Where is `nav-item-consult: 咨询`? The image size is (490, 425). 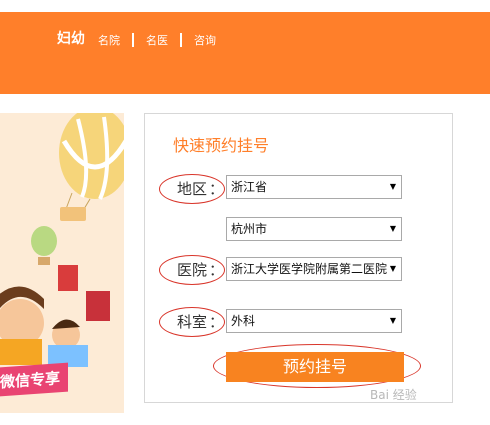
nav-item-consult: 咨询 is located at coordinates (205, 40).